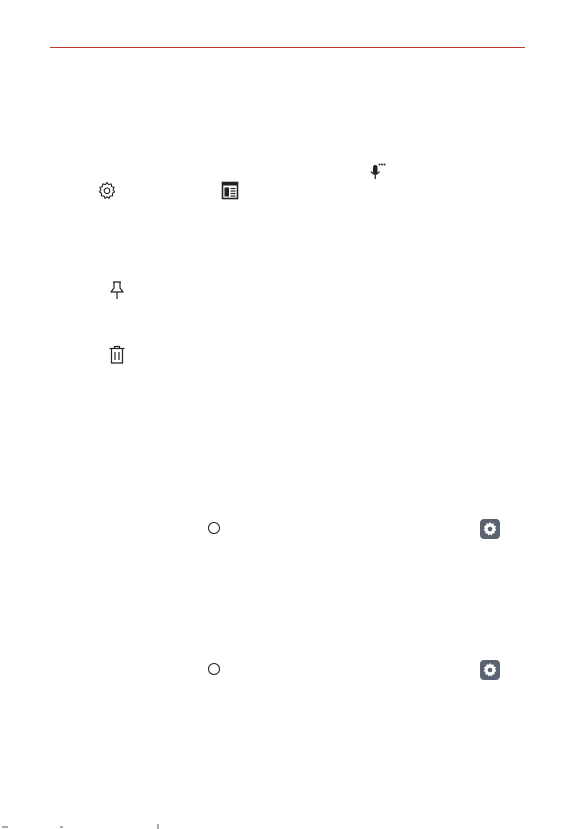 Image resolution: width=577 pixels, height=829 pixels. Describe the element at coordinates (117, 290) in the screenshot. I see `pin-icon` at that location.